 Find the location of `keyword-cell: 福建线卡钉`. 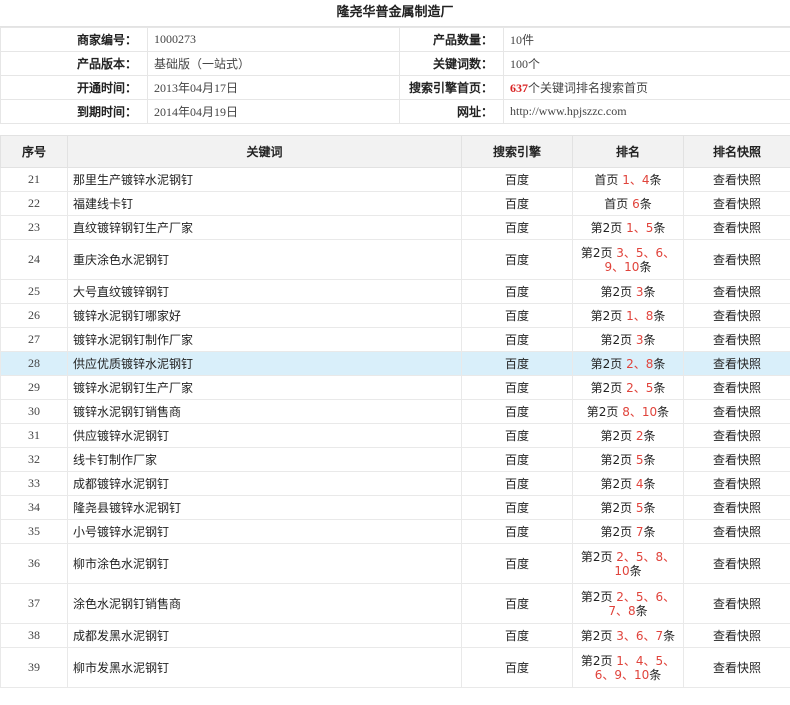

keyword-cell: 福建线卡钉 is located at coordinates (264, 203).